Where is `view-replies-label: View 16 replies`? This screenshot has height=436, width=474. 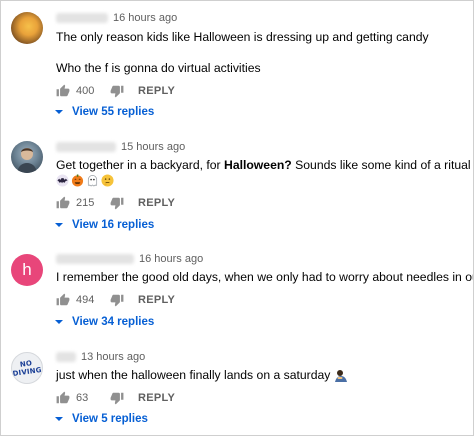 view-replies-label: View 16 replies is located at coordinates (113, 225).